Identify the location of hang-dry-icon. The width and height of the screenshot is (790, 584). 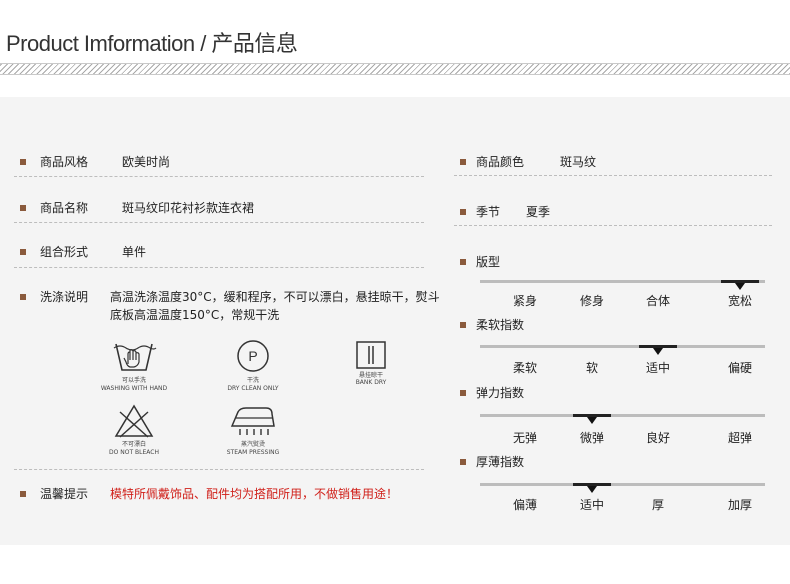
(371, 355).